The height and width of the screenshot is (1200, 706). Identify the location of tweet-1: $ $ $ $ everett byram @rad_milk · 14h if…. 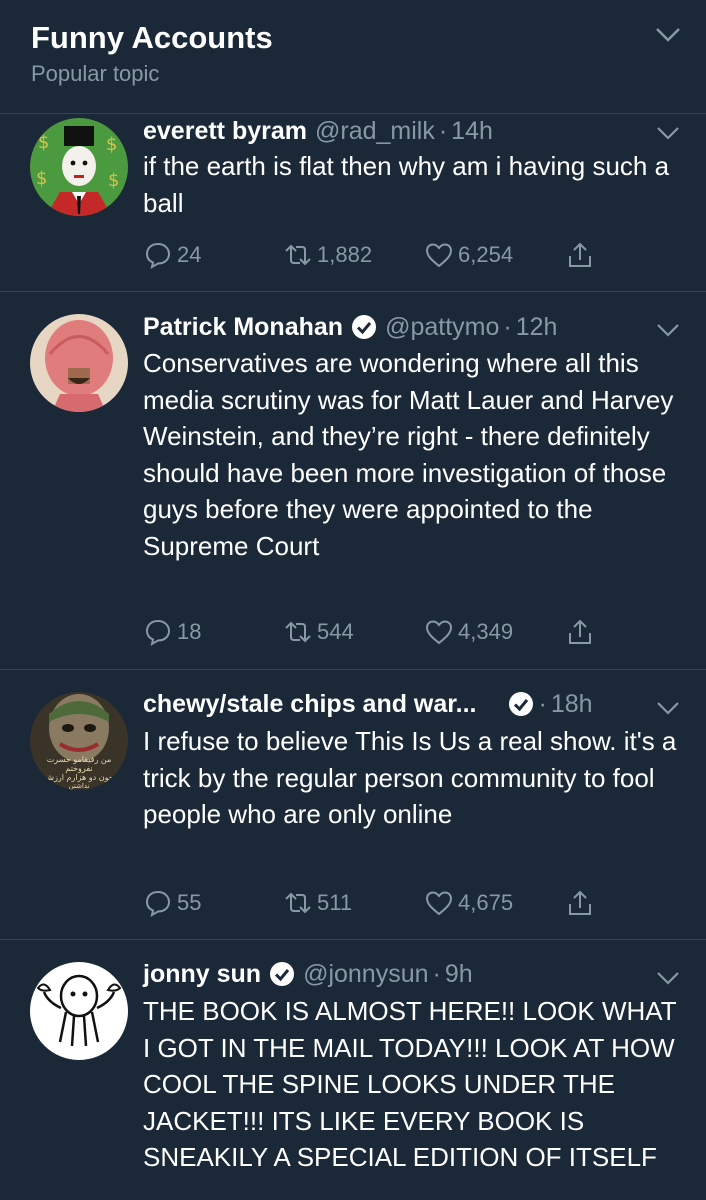
(353, 203).